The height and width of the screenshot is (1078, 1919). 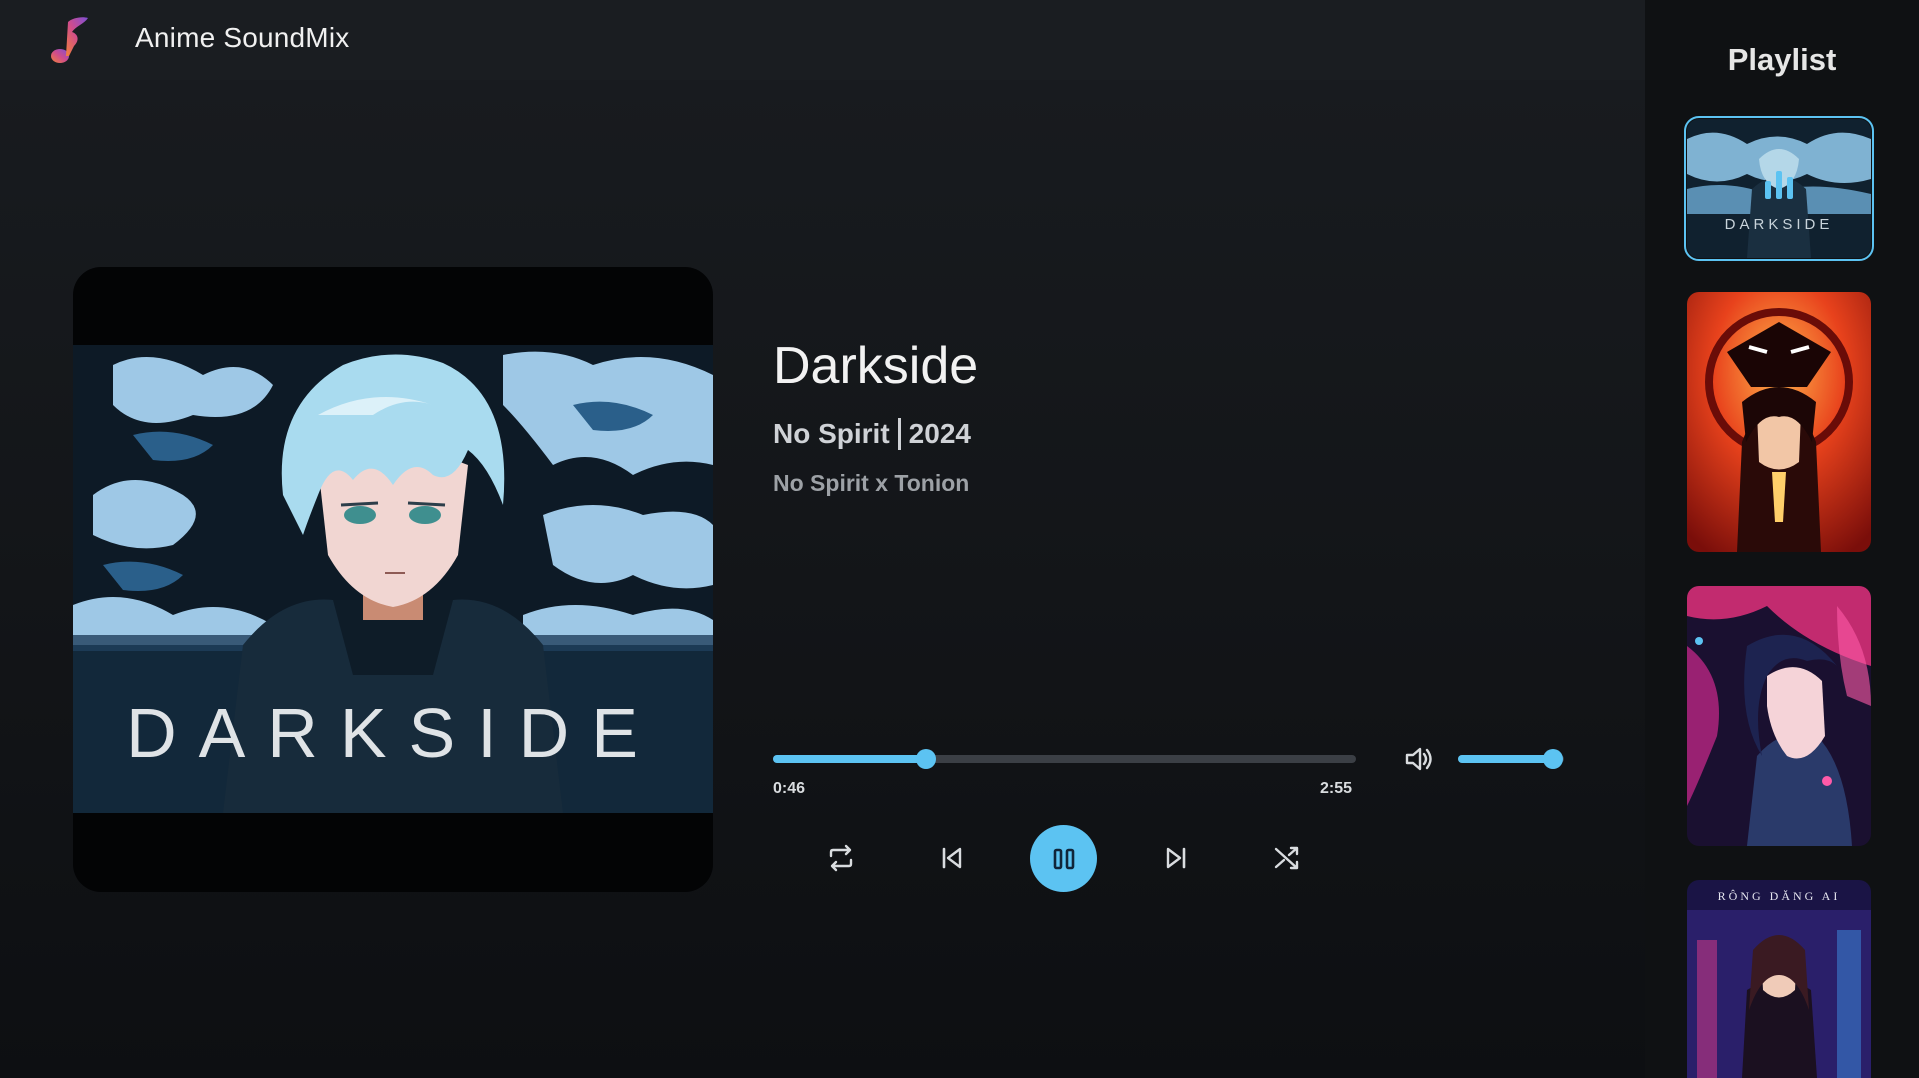 I want to click on playlist-item-darkside: DARKSIDE, so click(x=1779, y=188).